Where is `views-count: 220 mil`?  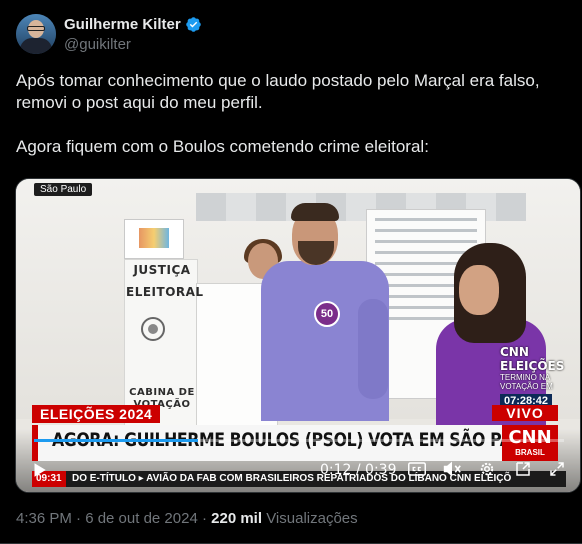
views-count: 220 mil is located at coordinates (237, 518).